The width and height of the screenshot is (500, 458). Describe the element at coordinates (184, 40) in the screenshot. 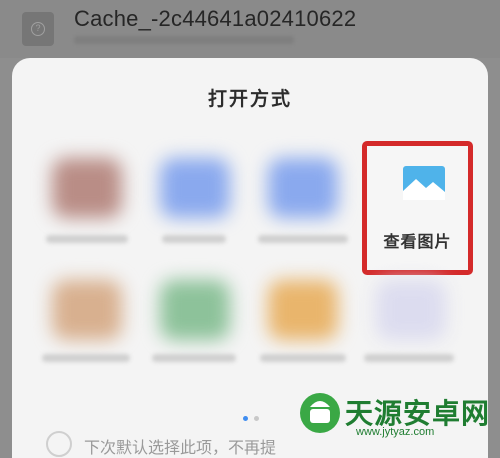

I see `file-meta-blurred` at that location.